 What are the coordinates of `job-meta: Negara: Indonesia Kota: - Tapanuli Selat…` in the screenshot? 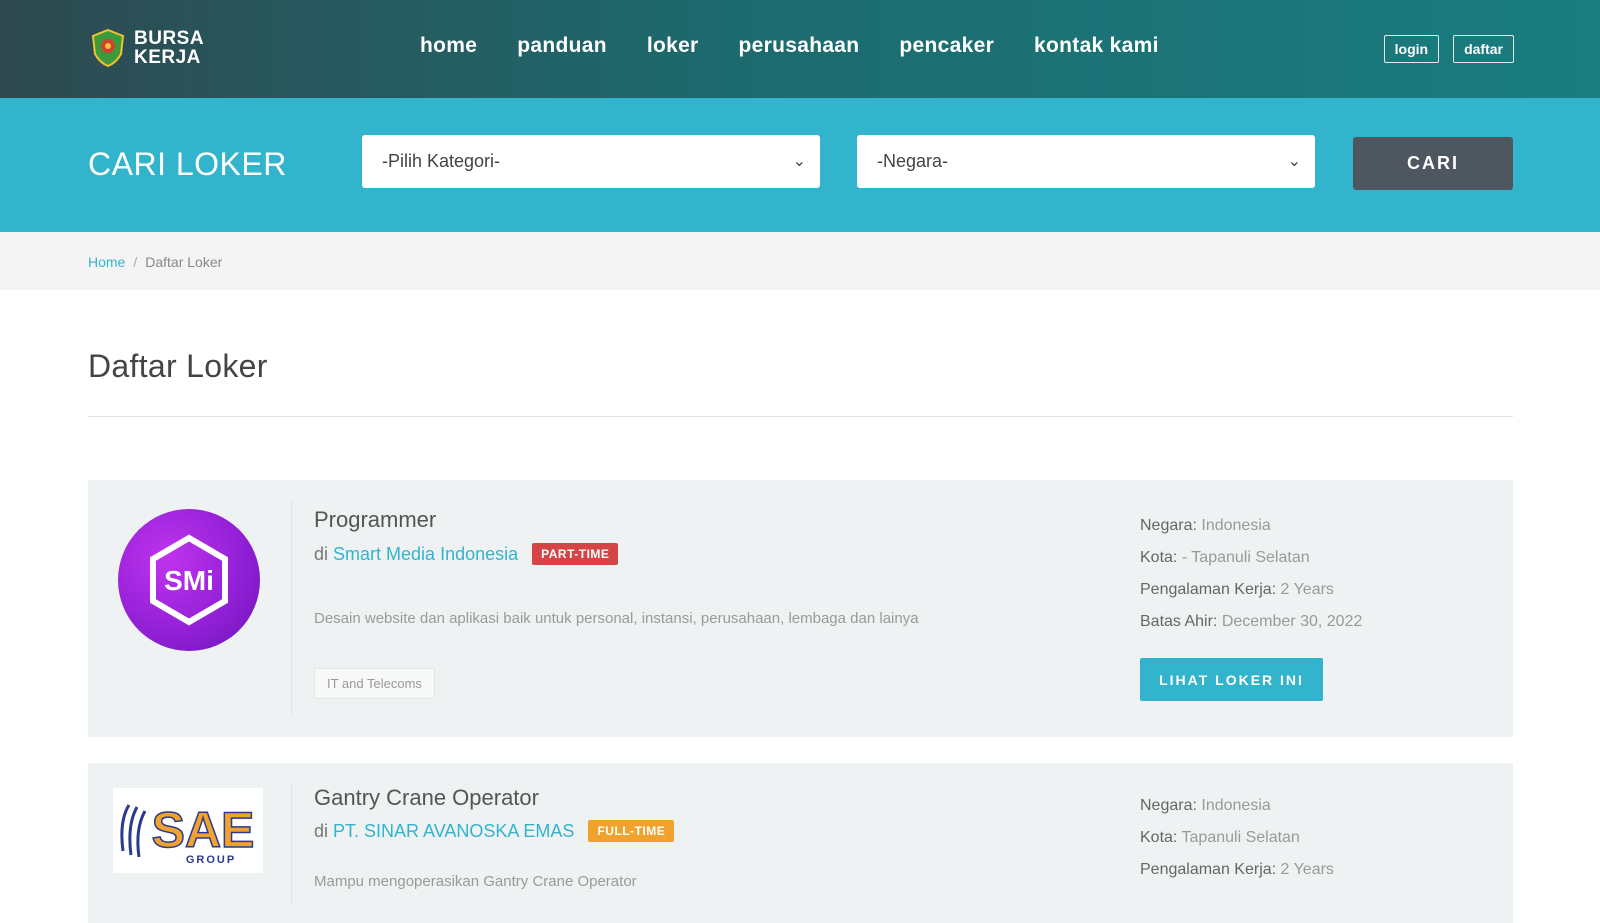 It's located at (1251, 574).